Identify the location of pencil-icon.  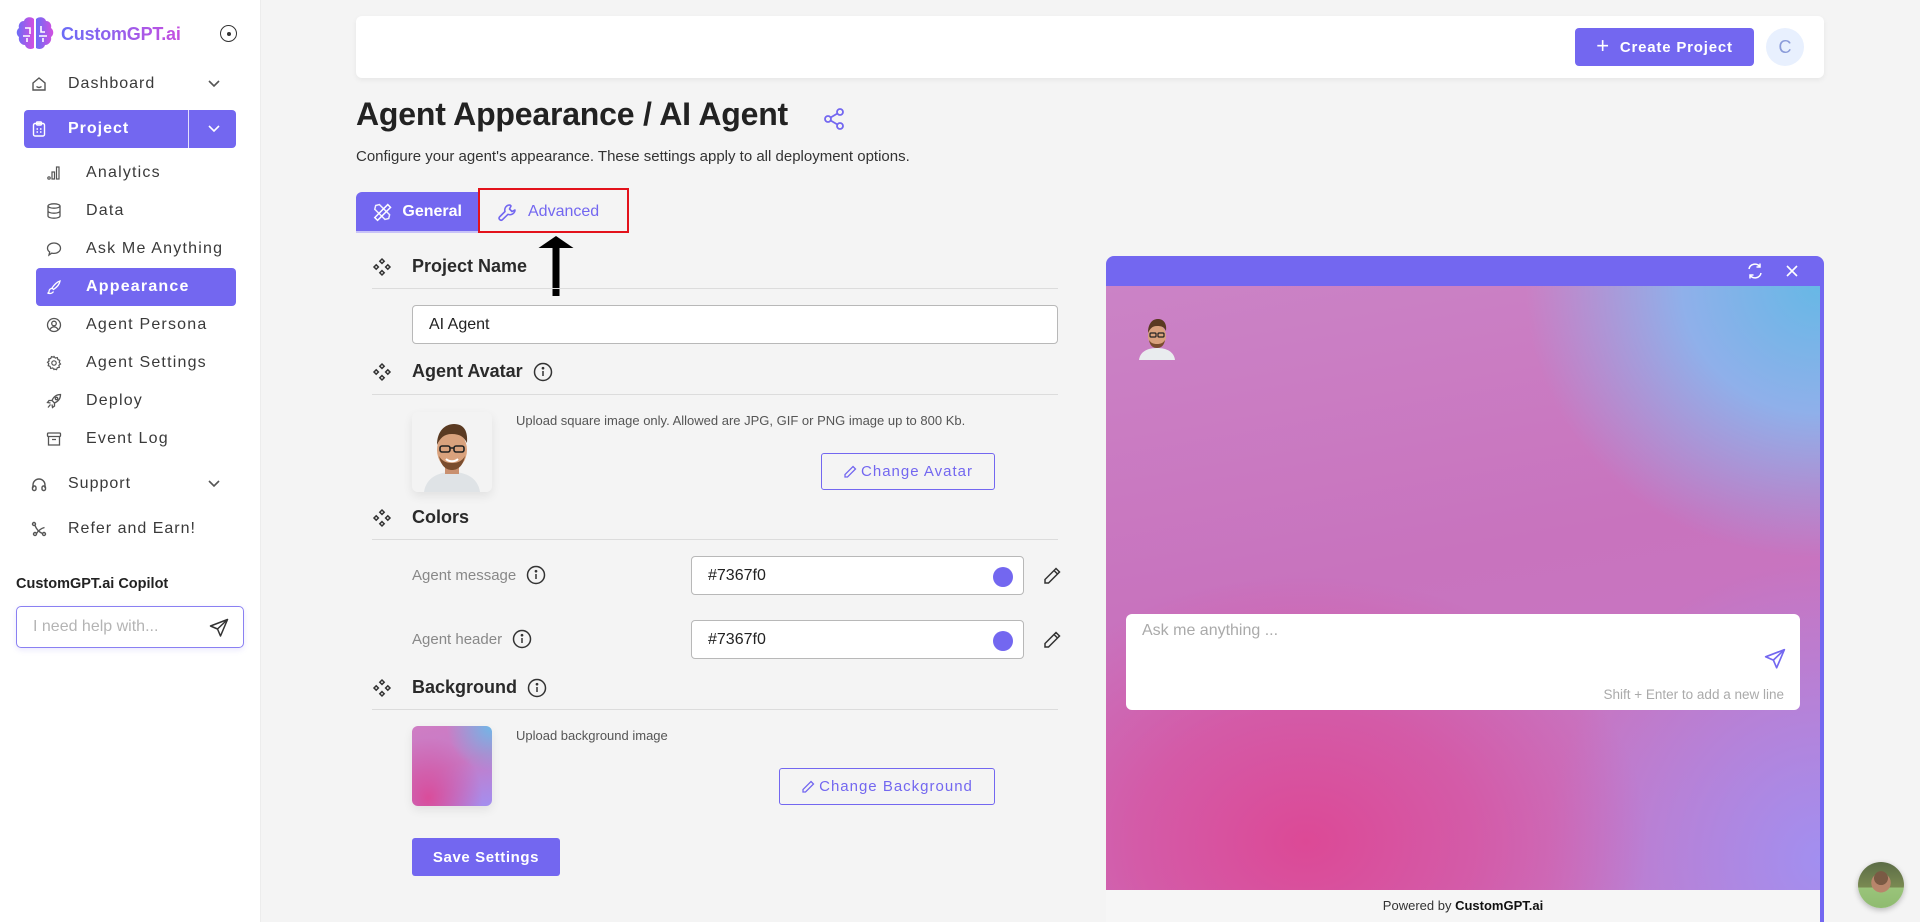
(850, 471).